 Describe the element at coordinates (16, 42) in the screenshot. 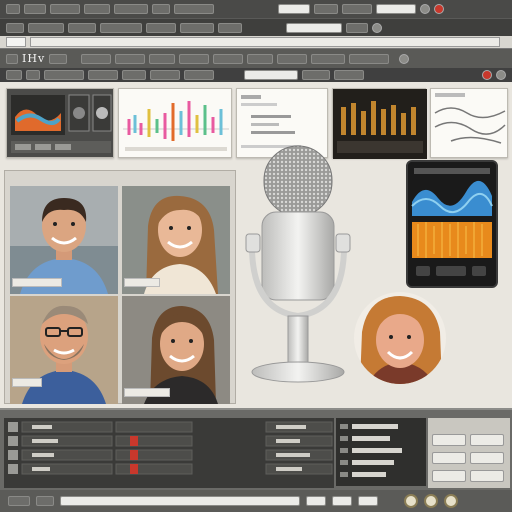

I see `nav-field` at that location.